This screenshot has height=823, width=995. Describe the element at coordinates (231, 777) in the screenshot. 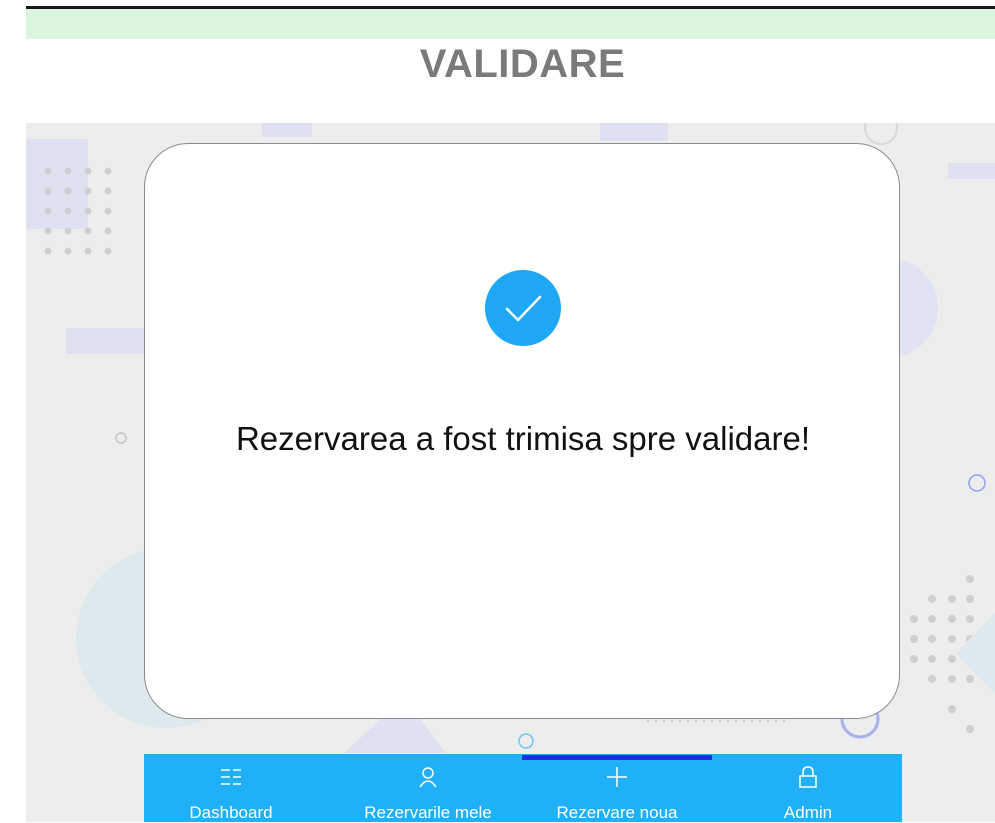

I see `list-icon` at that location.